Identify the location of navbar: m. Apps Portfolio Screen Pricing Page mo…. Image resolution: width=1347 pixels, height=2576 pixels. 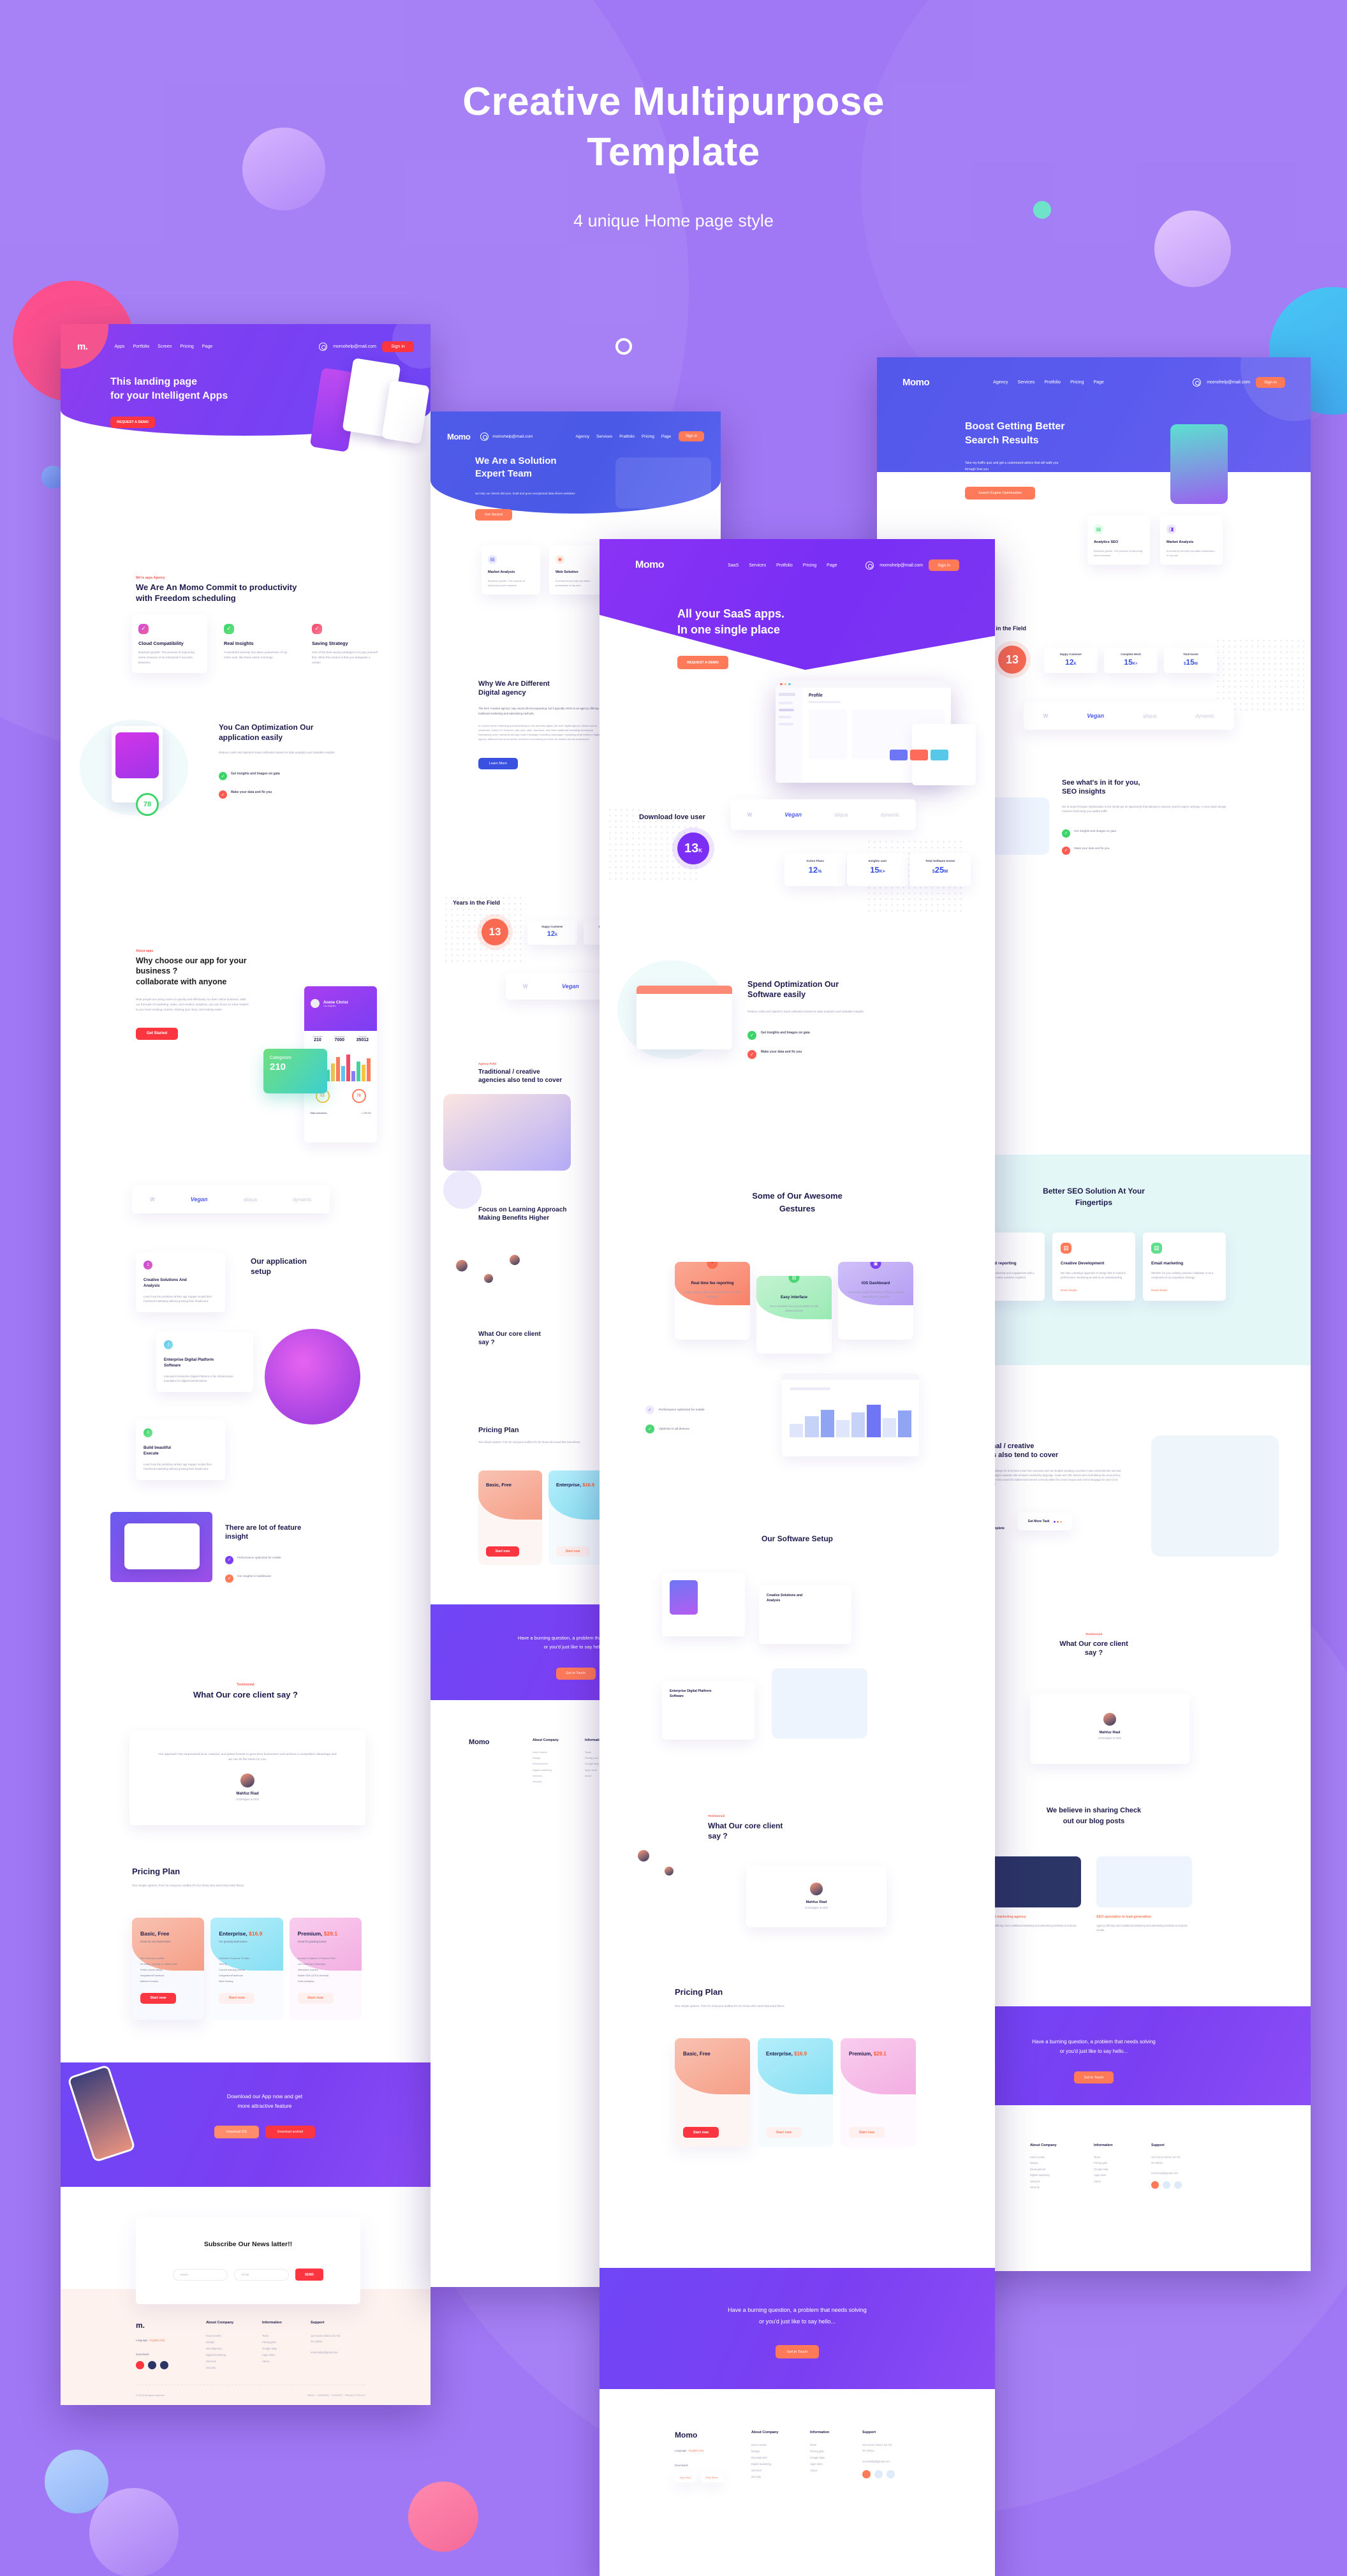
(246, 346).